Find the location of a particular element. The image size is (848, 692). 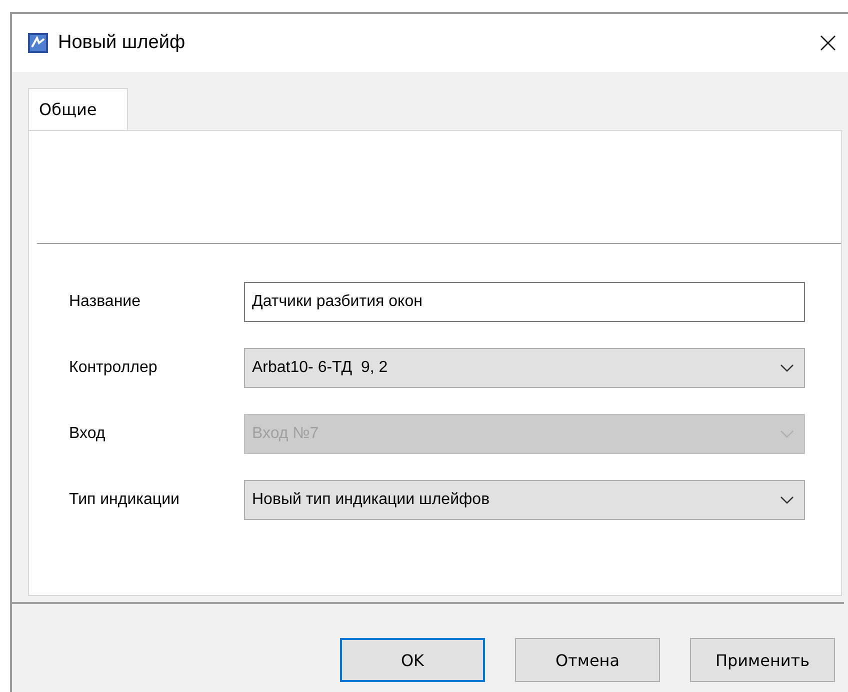

dialog-button: Отмена is located at coordinates (587, 660).